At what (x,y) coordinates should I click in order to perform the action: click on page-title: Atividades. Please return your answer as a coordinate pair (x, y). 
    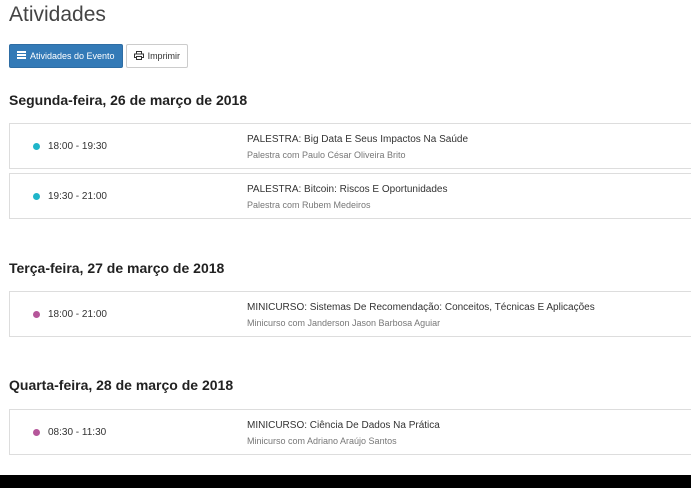
    Looking at the image, I should click on (57, 14).